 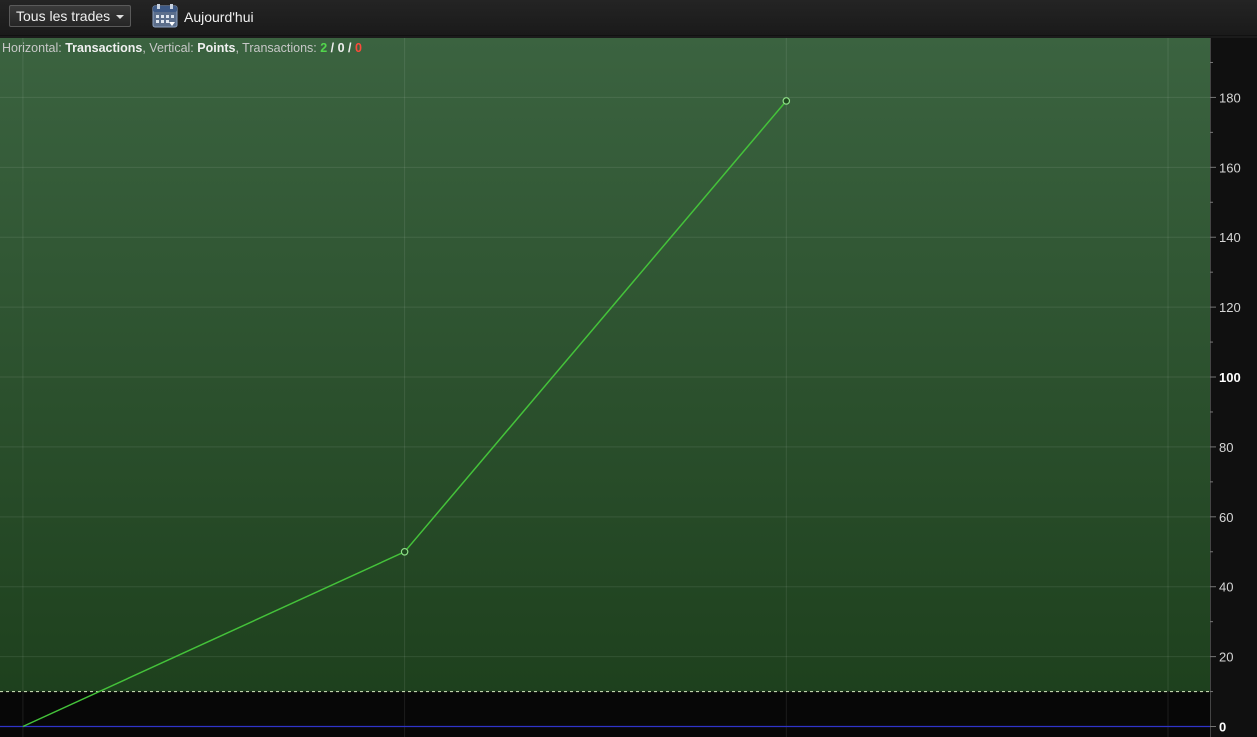 I want to click on y-tick-label: 40, so click(x=1226, y=587).